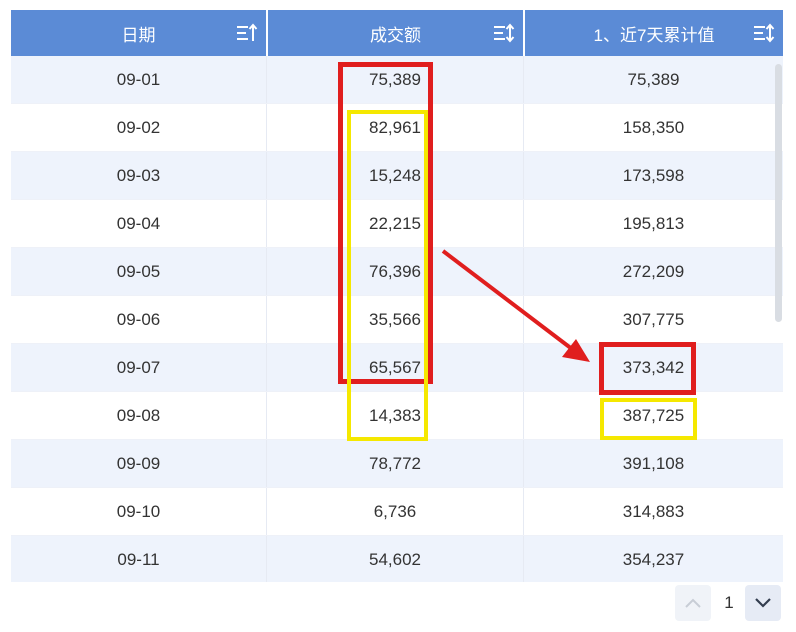  I want to click on pagination: 1, so click(398, 605).